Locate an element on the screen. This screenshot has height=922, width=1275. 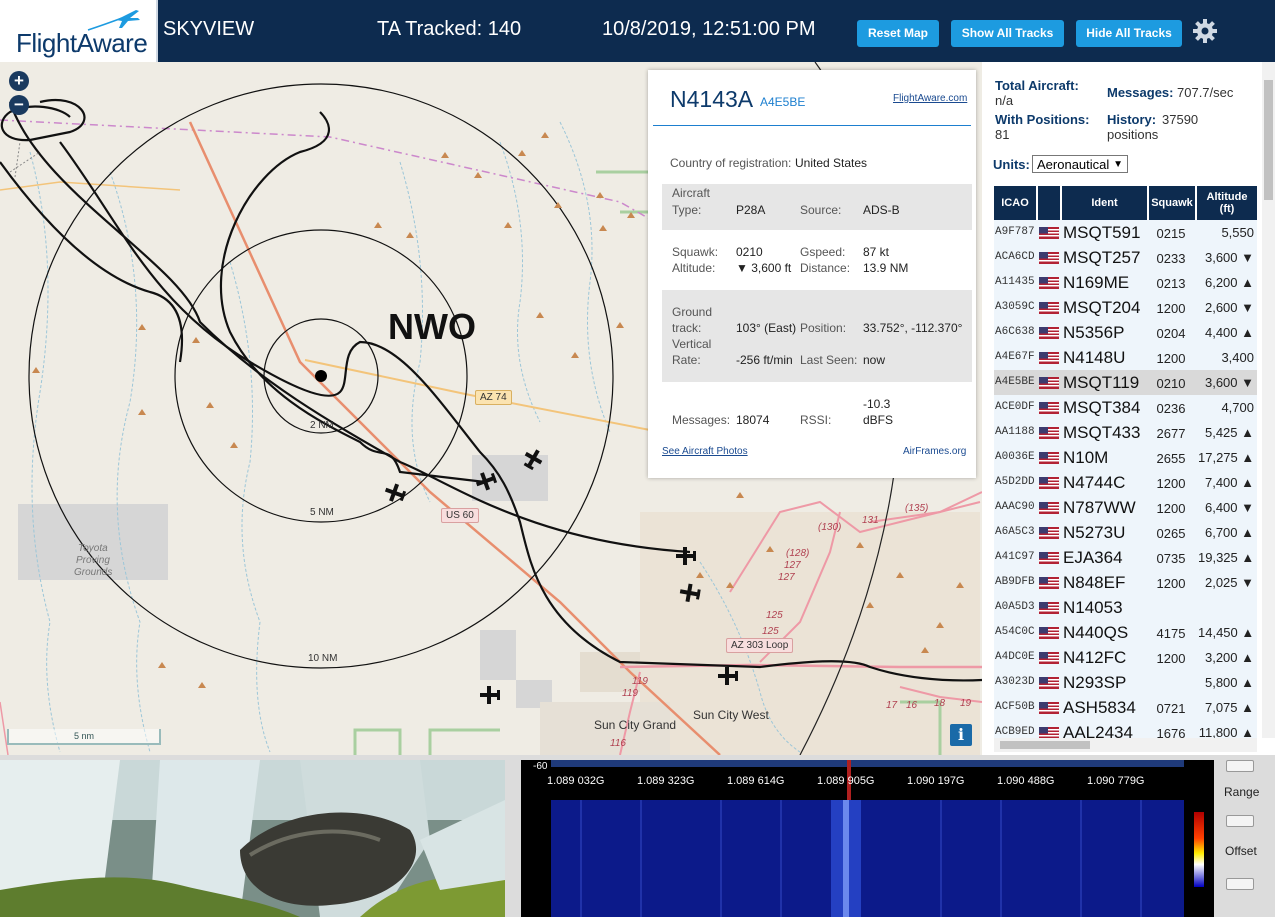
col-flag is located at coordinates (1049, 203).